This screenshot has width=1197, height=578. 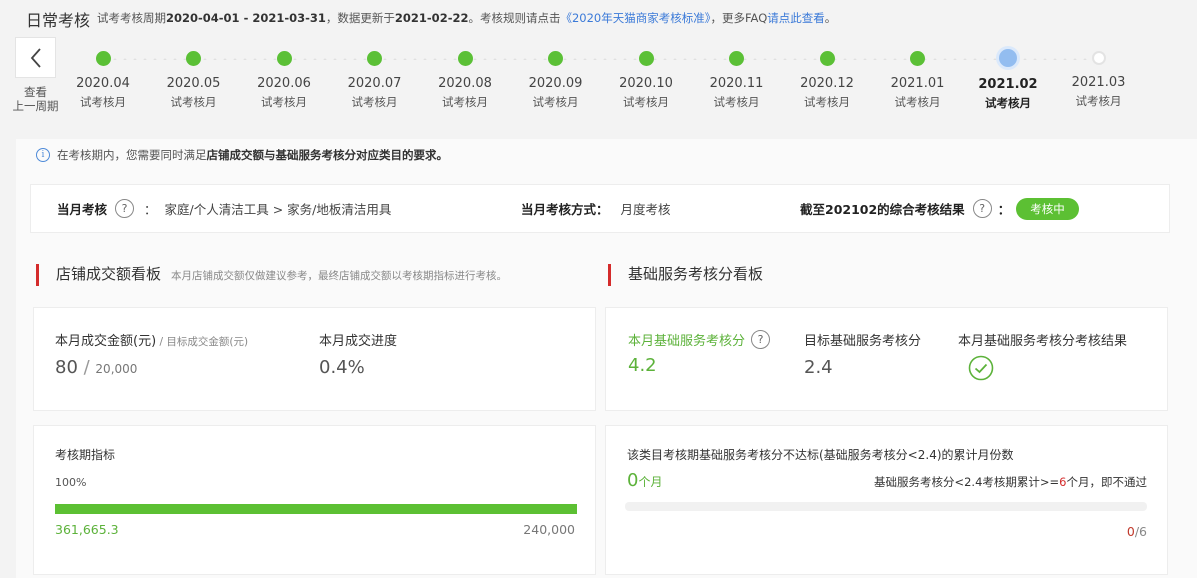 I want to click on info-icon: i, so click(x=43, y=155).